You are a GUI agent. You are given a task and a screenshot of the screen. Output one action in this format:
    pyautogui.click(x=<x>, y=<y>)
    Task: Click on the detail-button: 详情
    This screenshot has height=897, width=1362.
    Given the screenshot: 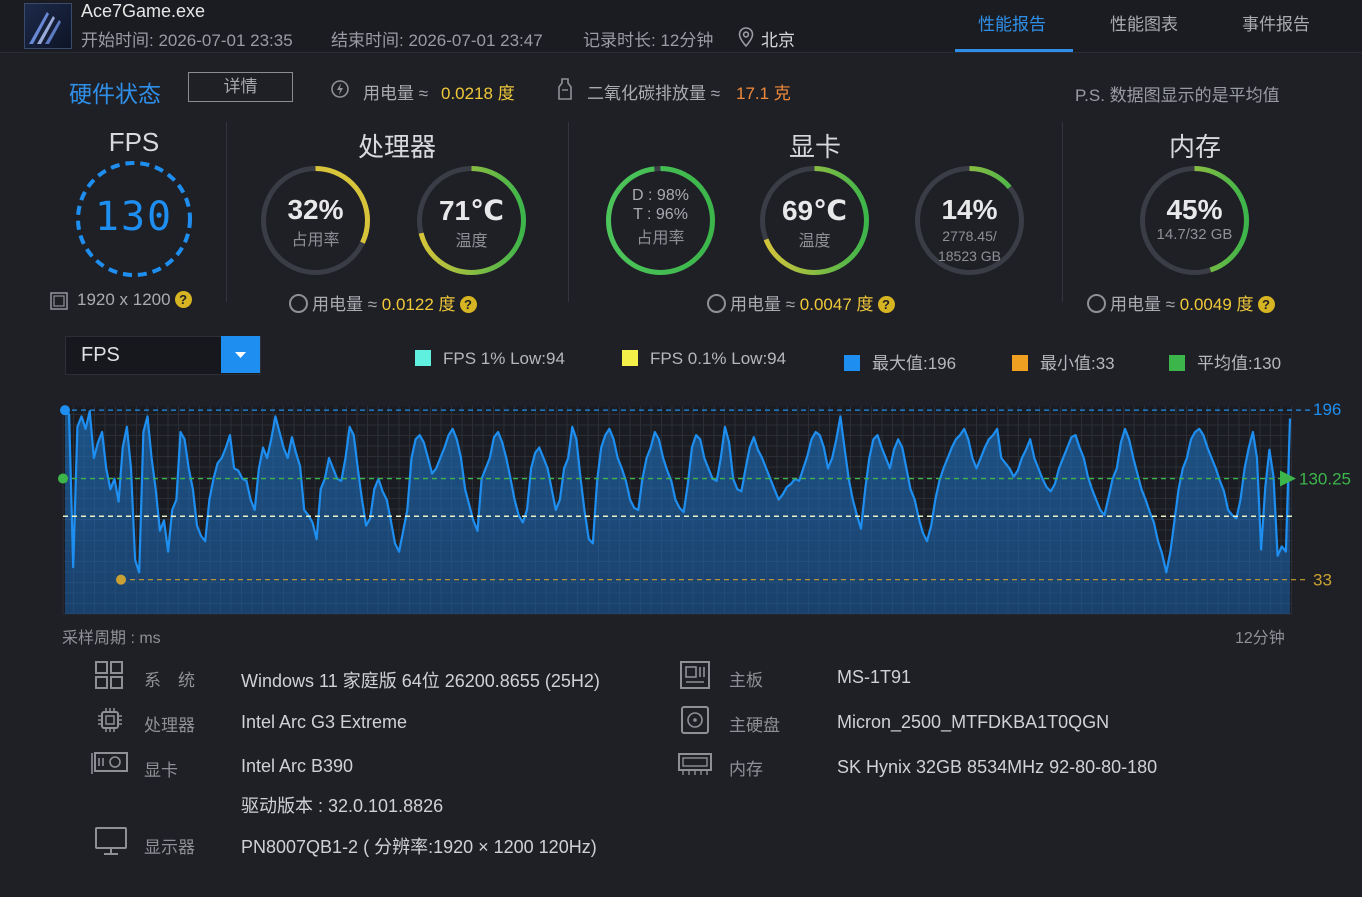 What is the action you would take?
    pyautogui.click(x=240, y=87)
    